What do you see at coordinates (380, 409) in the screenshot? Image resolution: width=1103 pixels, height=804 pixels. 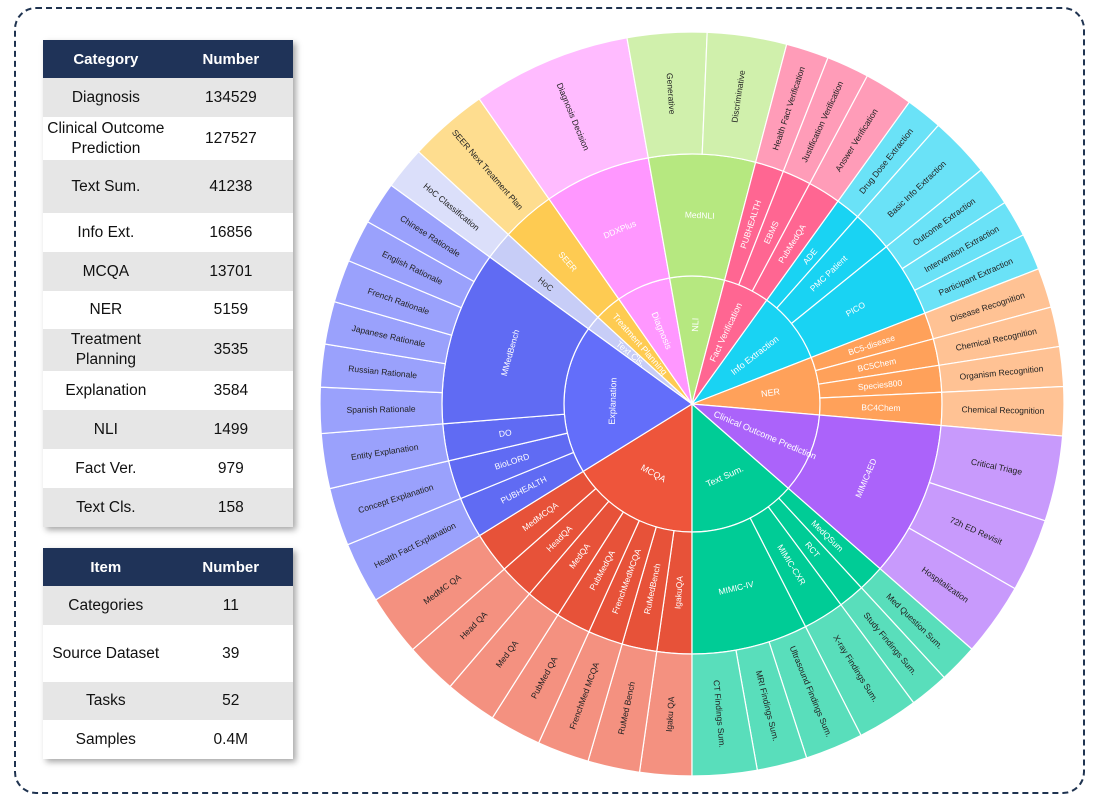 I see `task-label: Spanish Rationale` at bounding box center [380, 409].